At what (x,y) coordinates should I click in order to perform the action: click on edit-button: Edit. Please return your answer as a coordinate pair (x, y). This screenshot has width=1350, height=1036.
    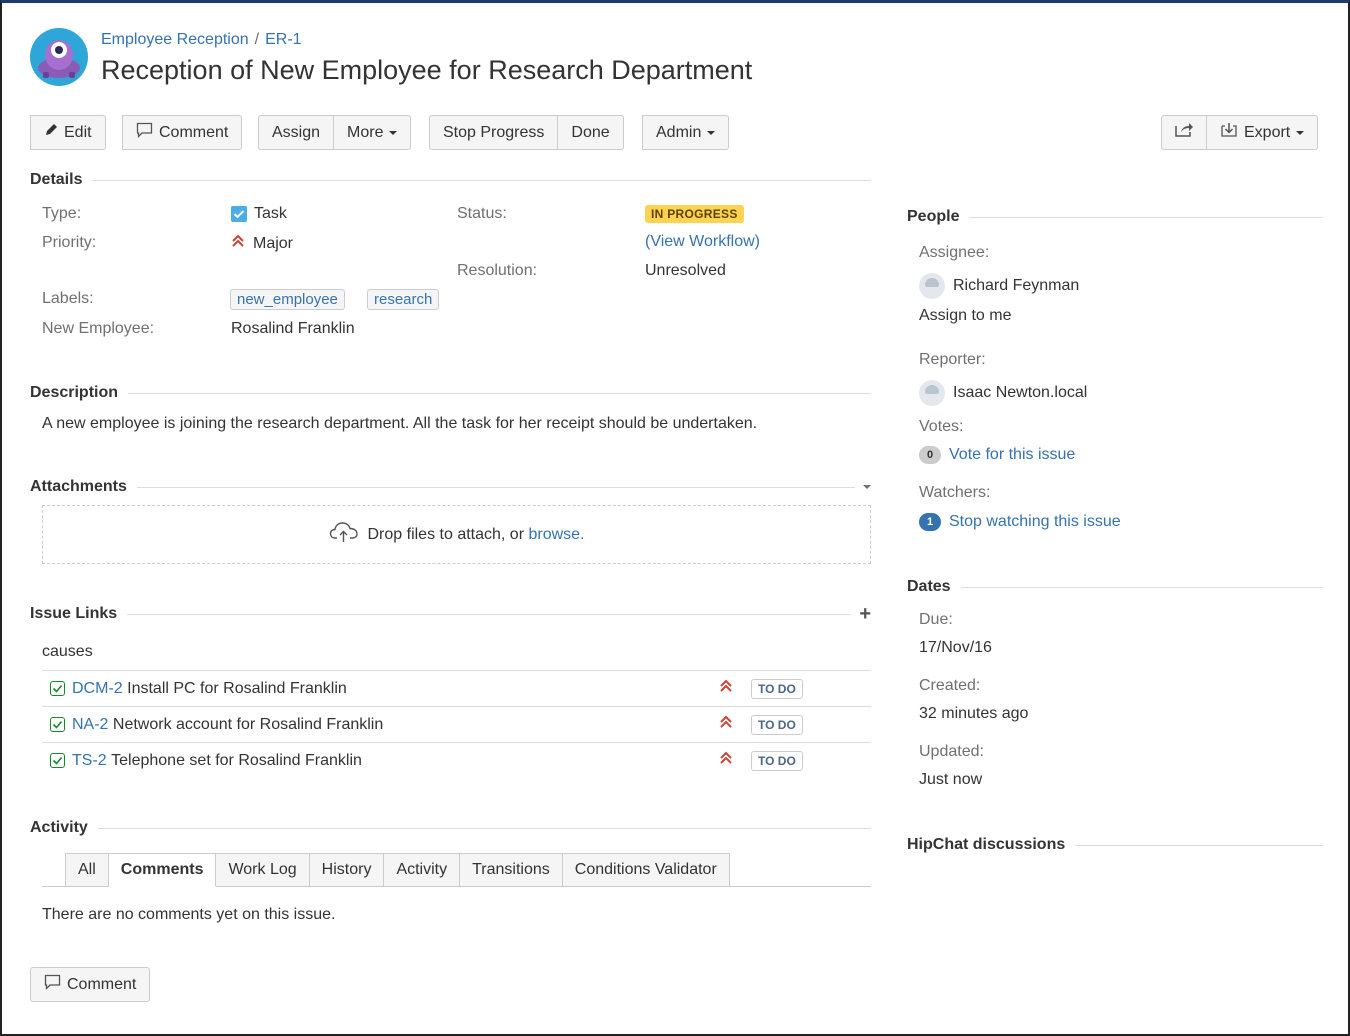
    Looking at the image, I should click on (68, 132).